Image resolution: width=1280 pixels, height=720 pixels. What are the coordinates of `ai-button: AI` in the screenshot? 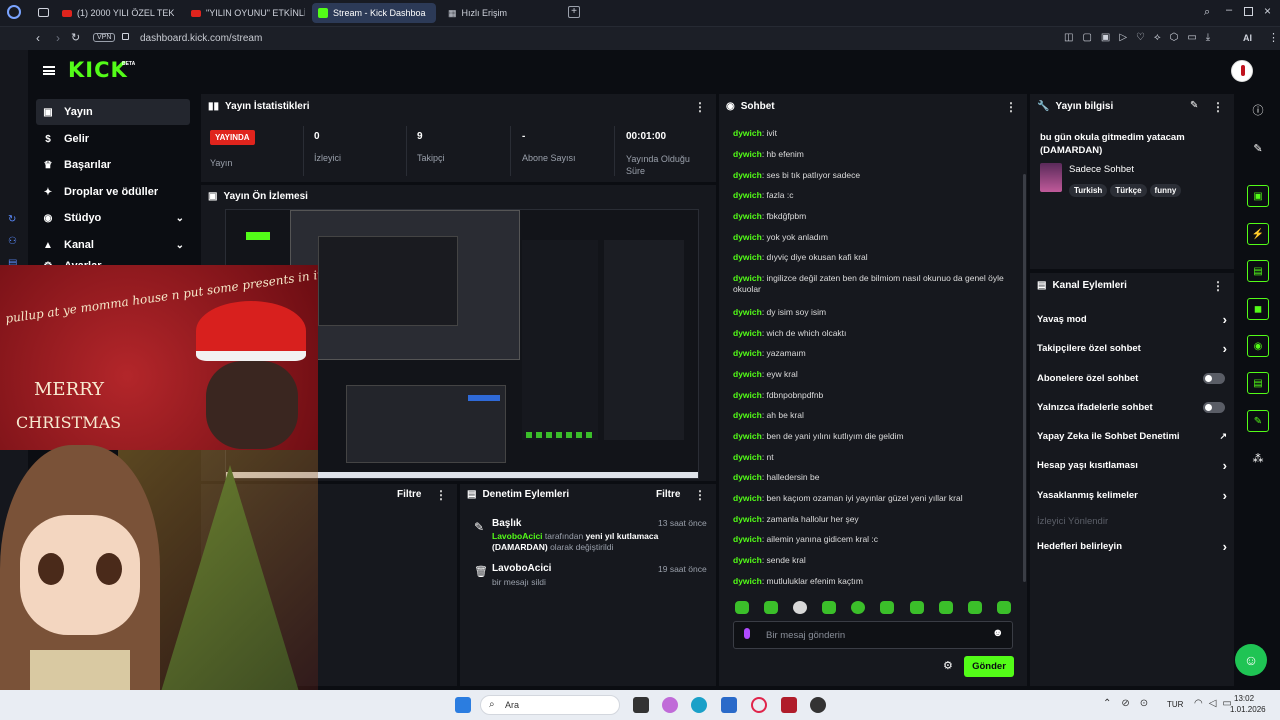 It's located at (1247, 38).